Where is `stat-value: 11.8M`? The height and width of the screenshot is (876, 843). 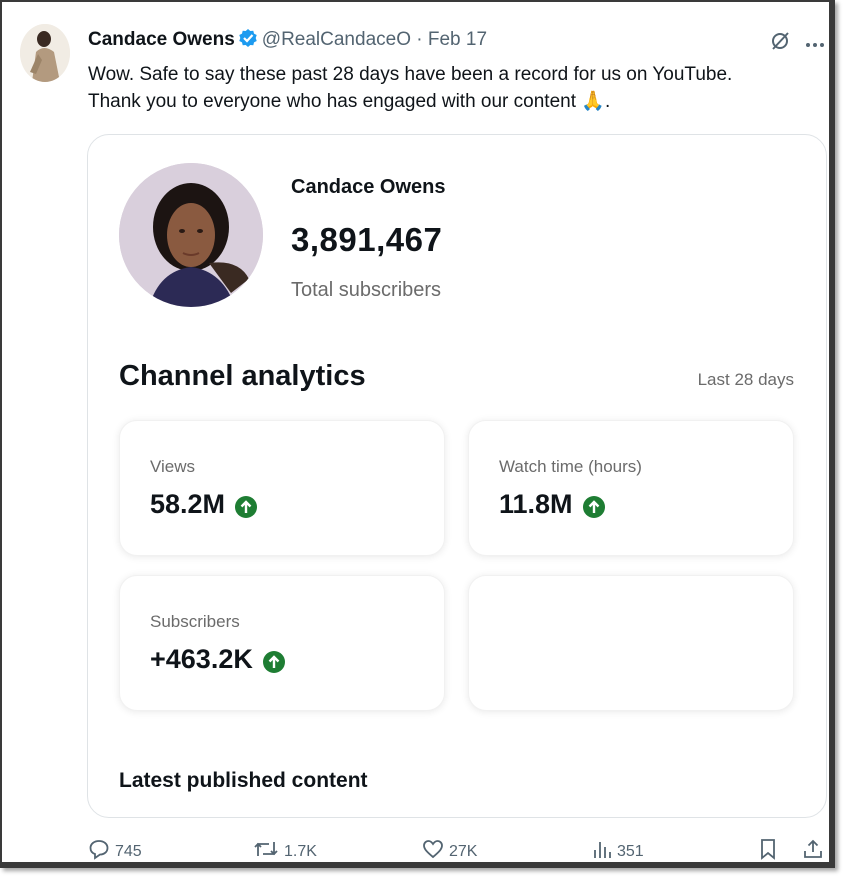 stat-value: 11.8M is located at coordinates (536, 504).